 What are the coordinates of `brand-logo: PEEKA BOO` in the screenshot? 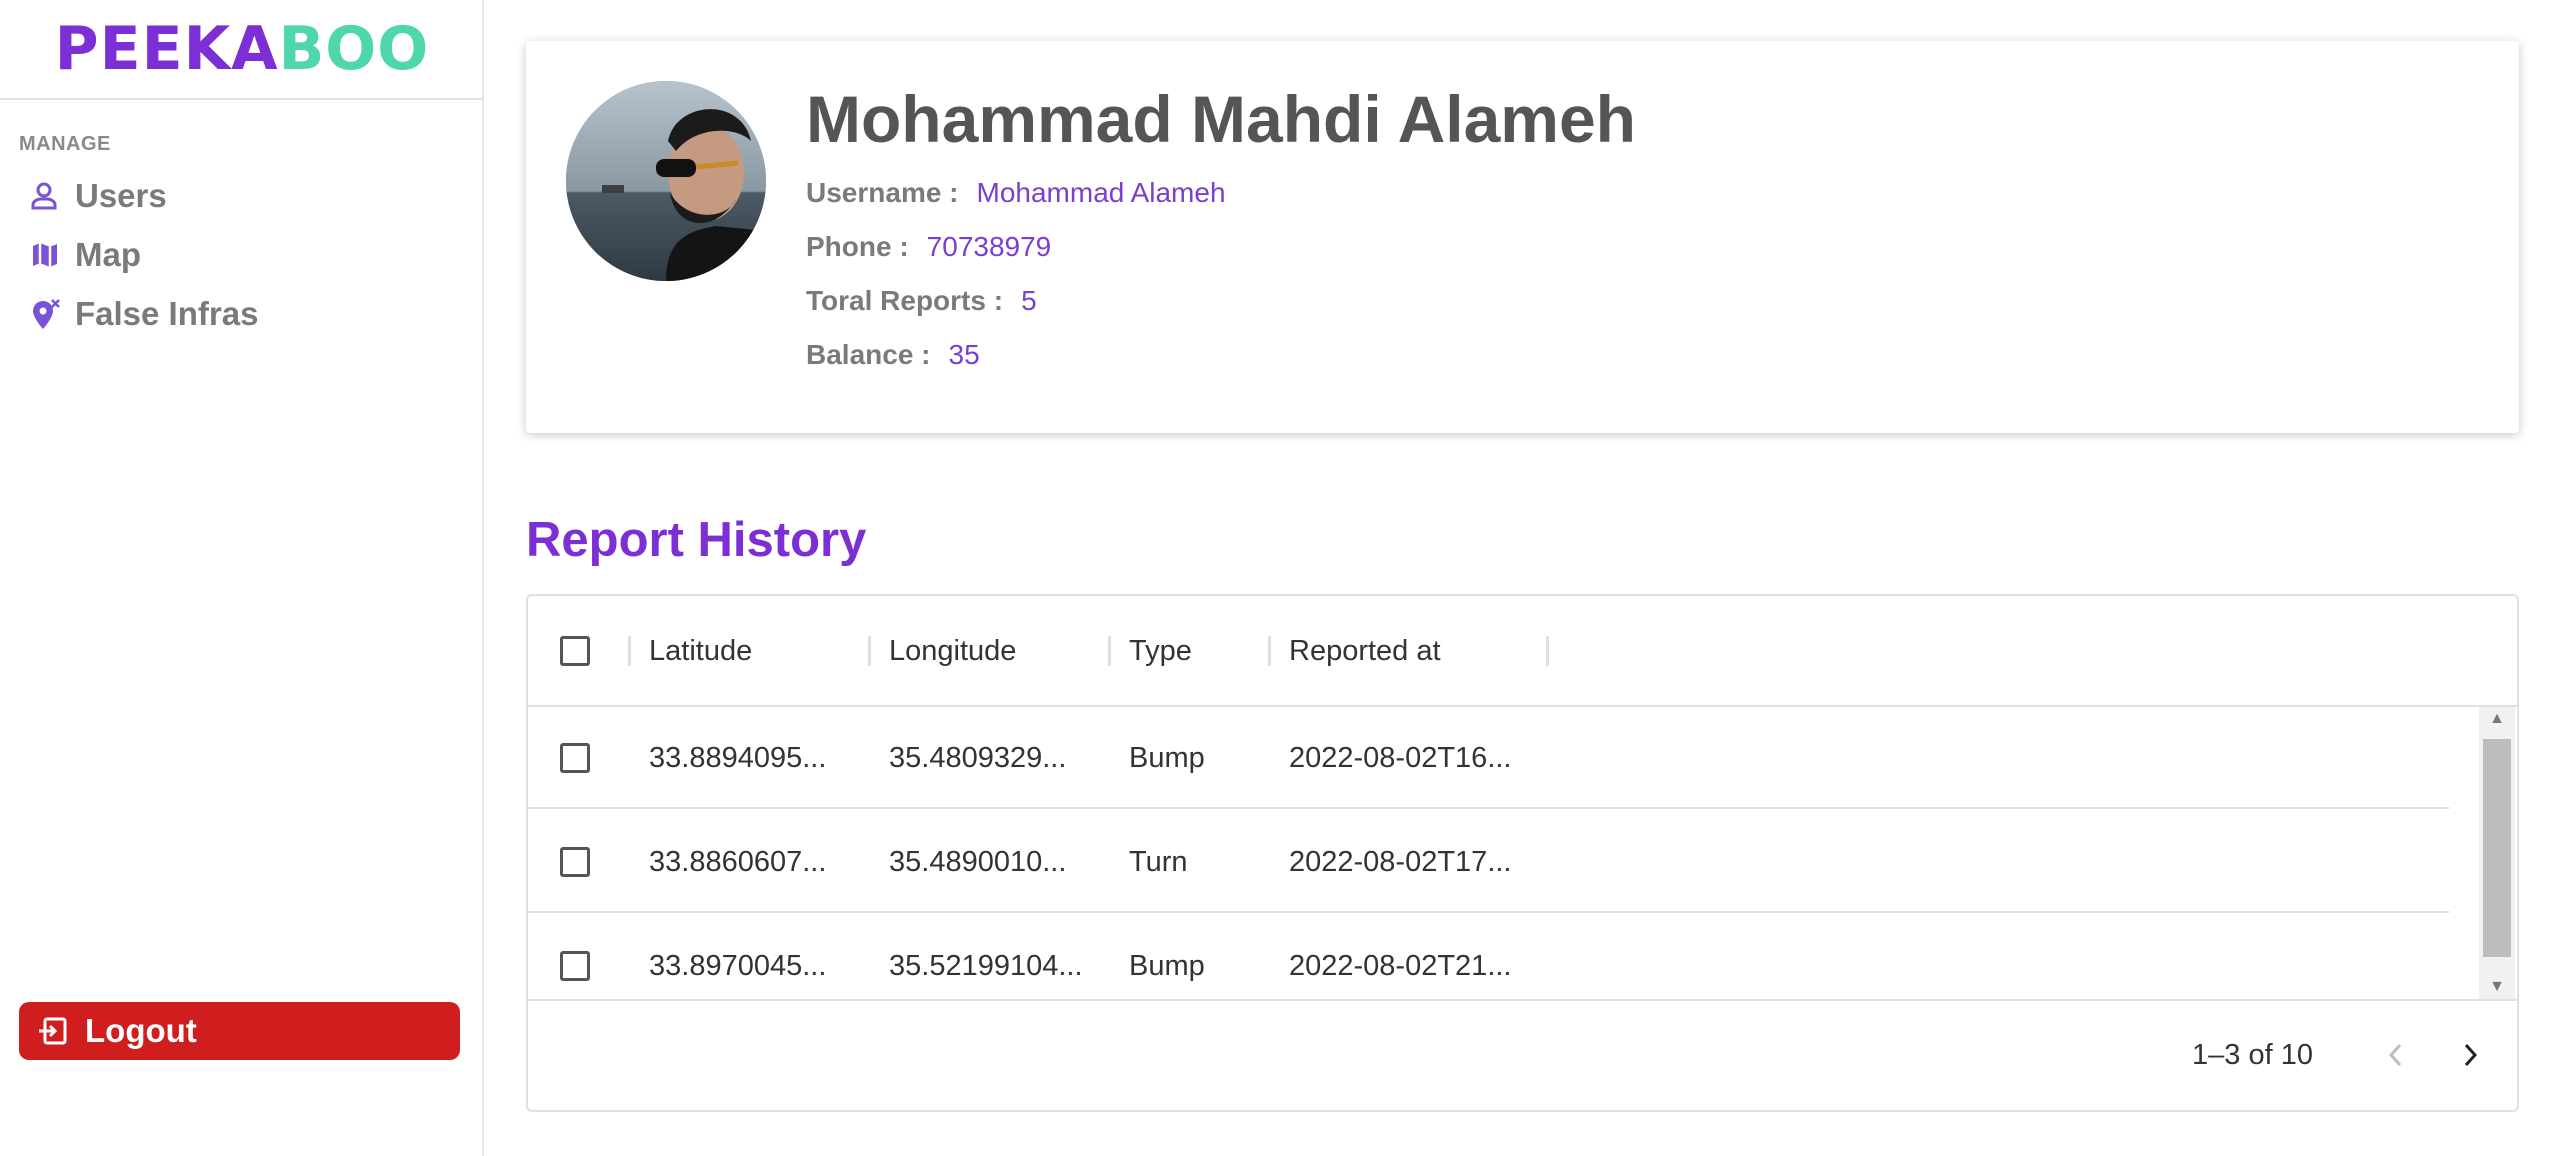 It's located at (242, 50).